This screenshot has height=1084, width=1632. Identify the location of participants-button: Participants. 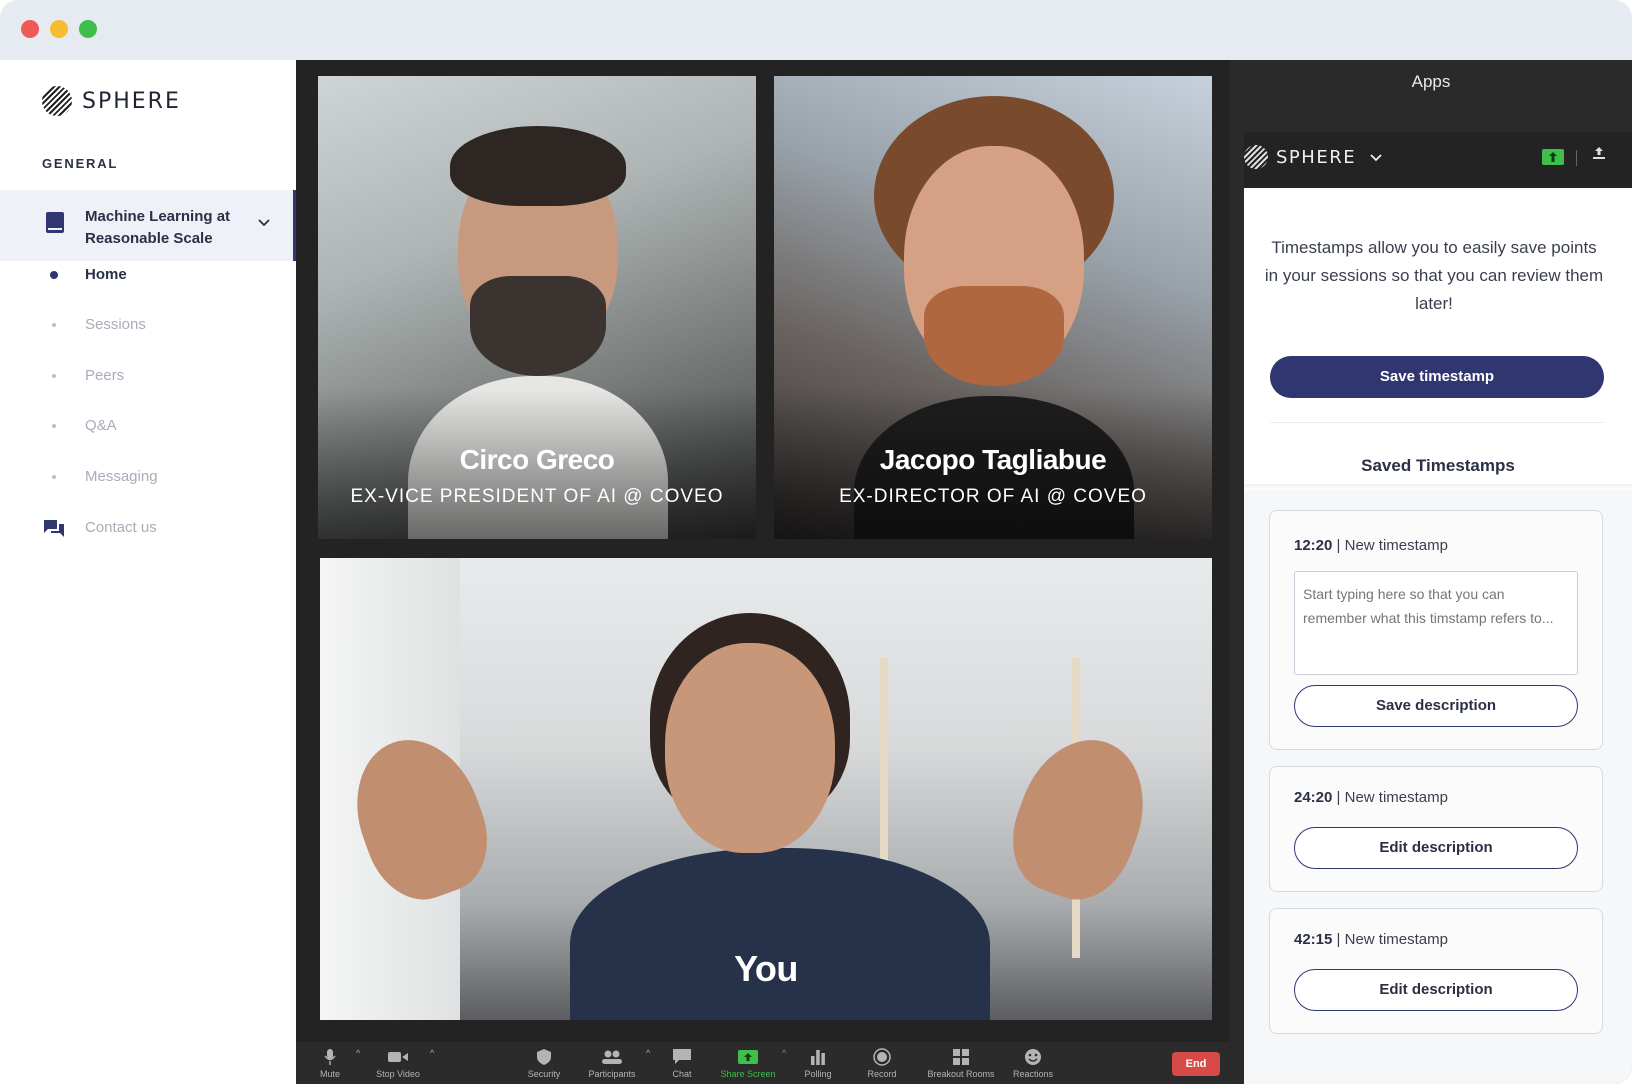
(612, 1063).